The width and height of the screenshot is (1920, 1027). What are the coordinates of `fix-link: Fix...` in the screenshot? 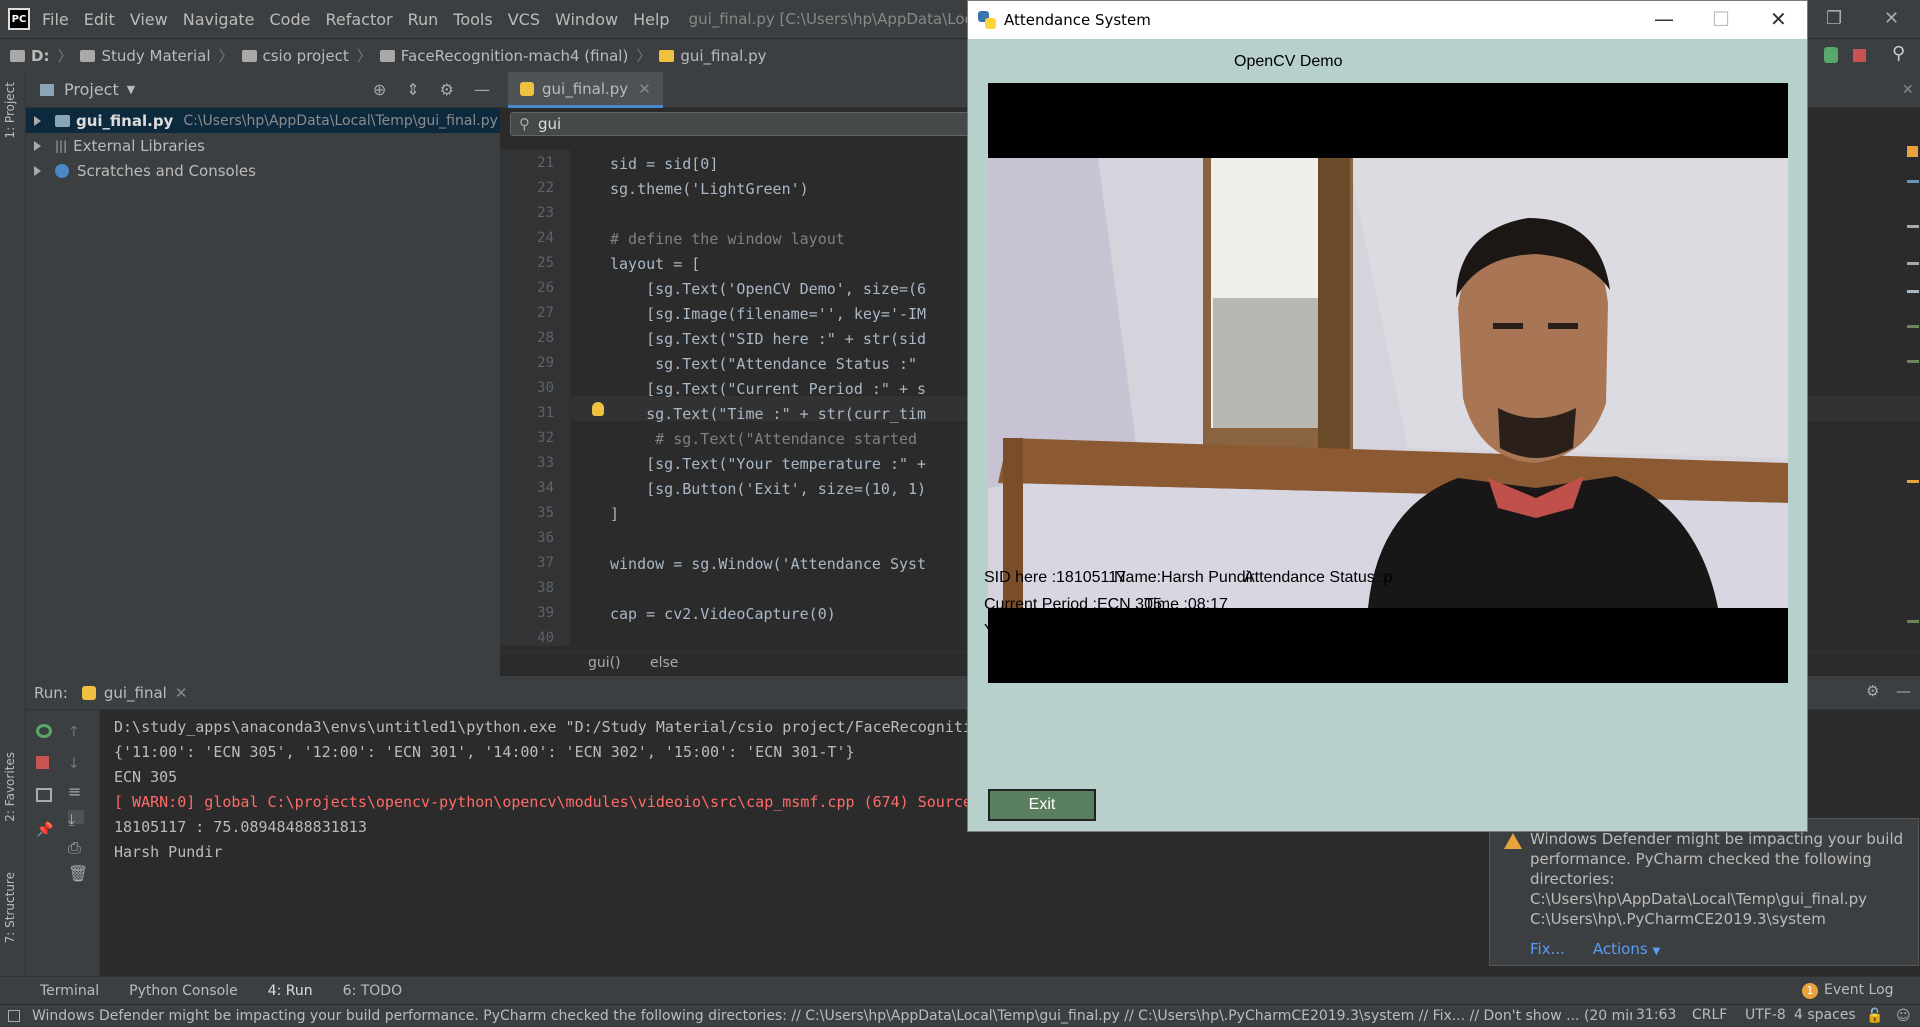 It's located at (1547, 950).